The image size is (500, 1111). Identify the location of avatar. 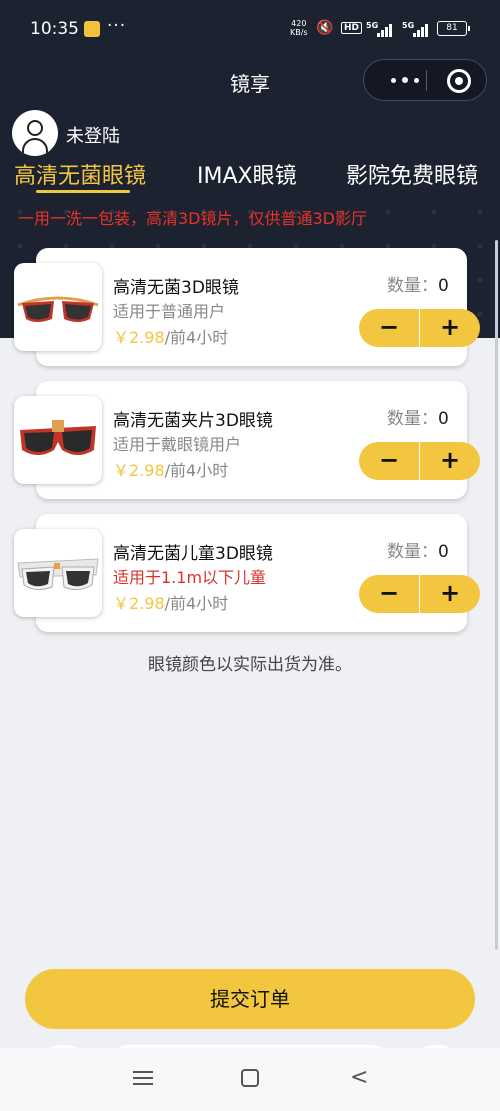
(35, 133).